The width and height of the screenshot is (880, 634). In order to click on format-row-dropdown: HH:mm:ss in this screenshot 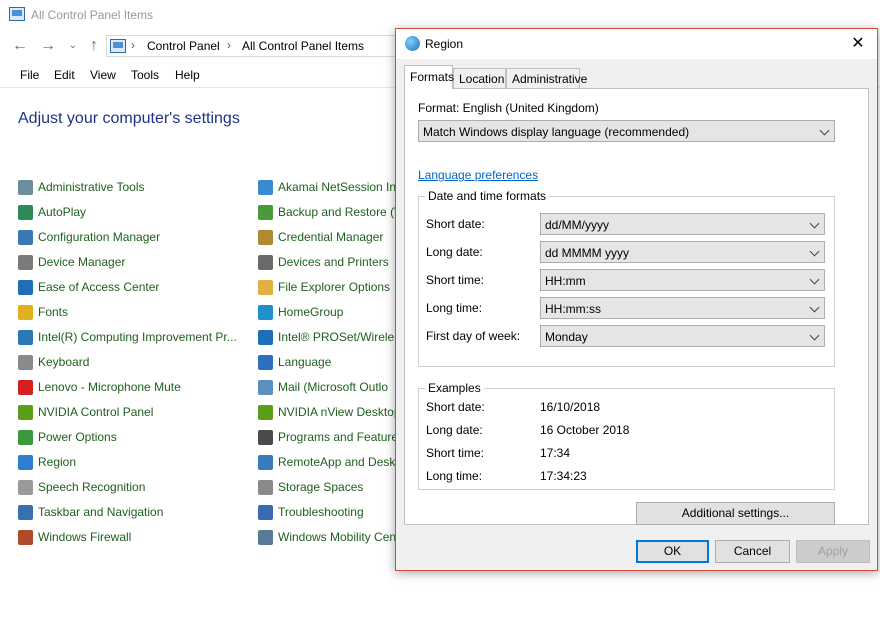, I will do `click(682, 308)`.